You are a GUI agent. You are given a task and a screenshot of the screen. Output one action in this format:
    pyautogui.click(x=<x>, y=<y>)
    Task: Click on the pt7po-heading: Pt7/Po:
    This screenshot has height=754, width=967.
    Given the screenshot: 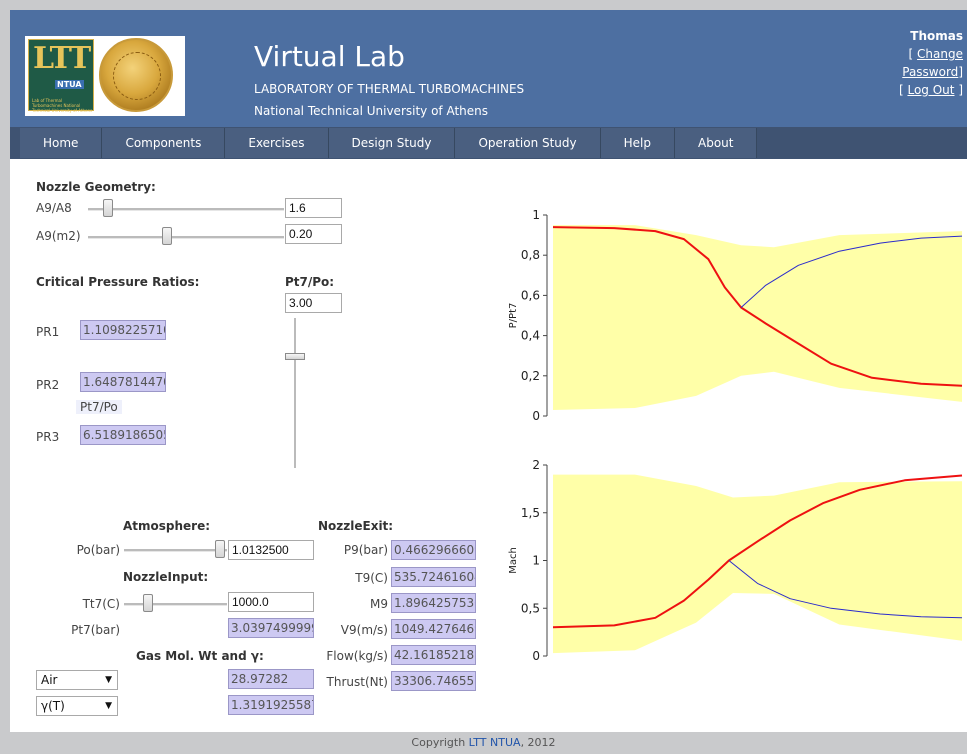 What is the action you would take?
    pyautogui.click(x=310, y=282)
    